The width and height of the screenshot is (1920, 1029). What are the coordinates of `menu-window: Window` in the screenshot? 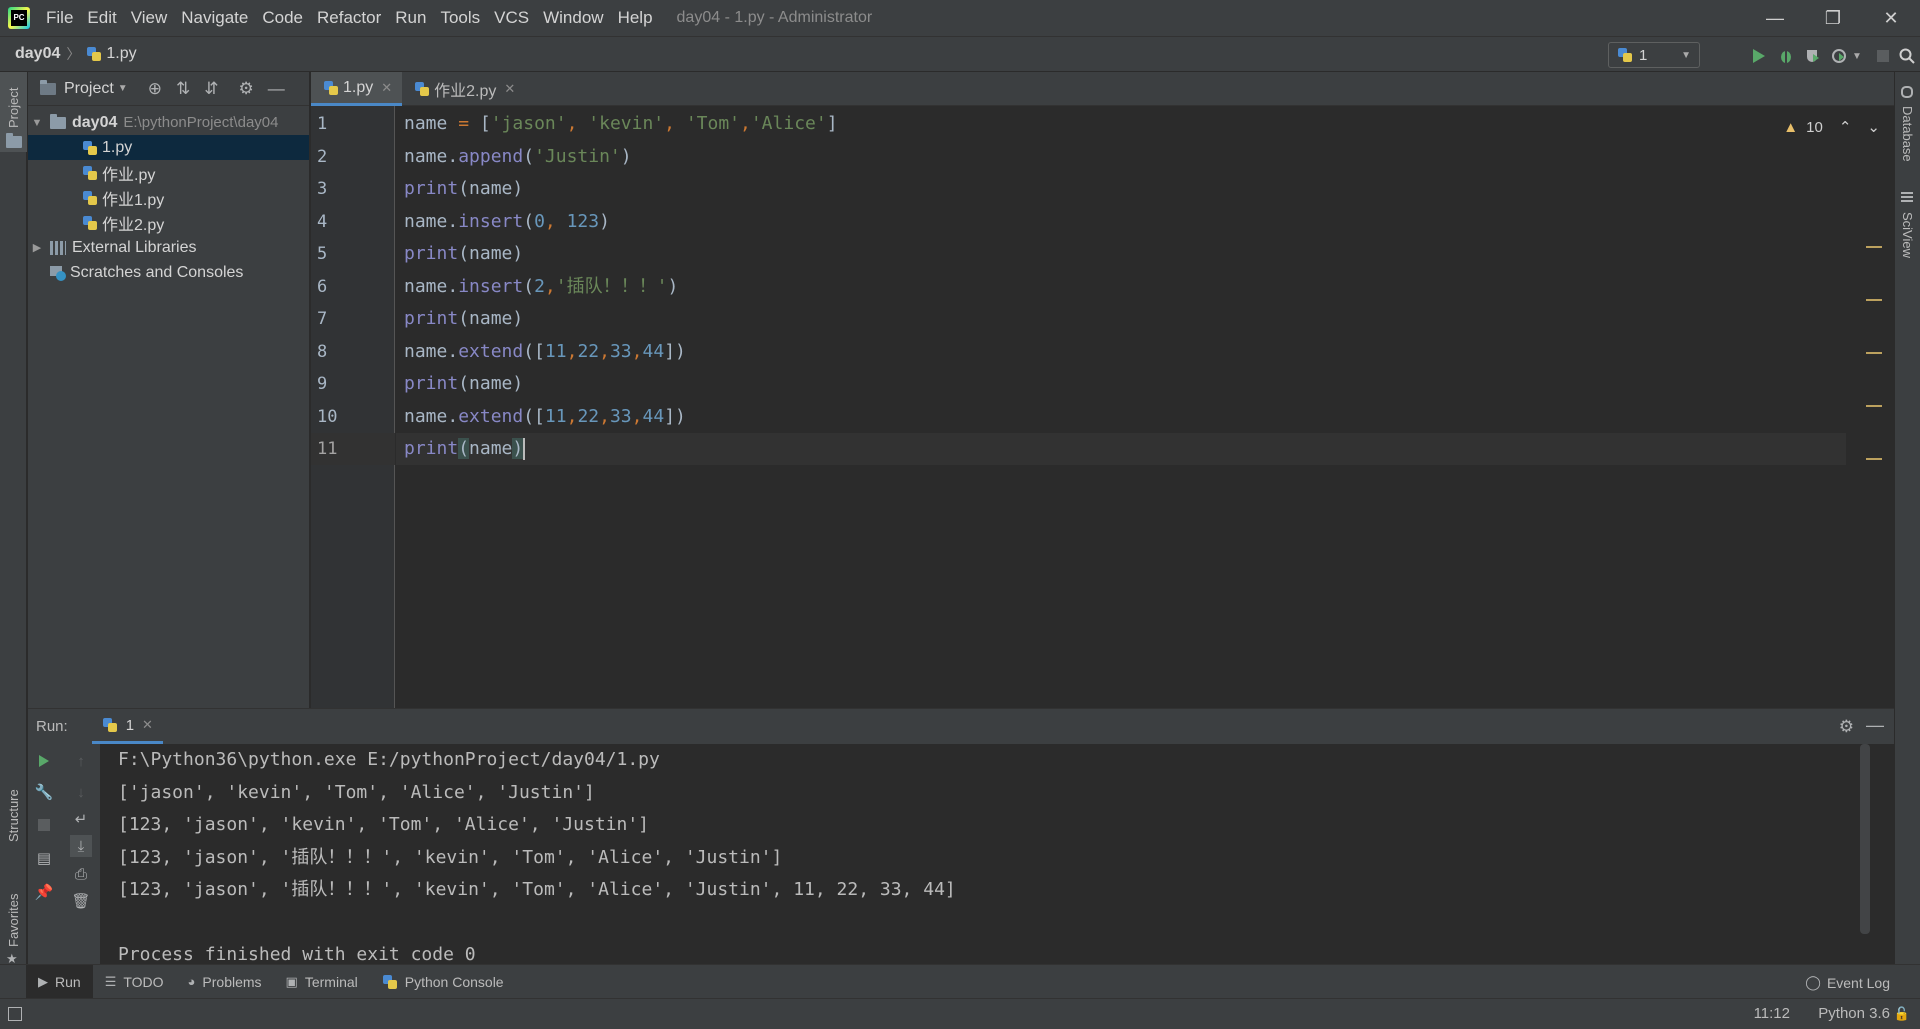 It's located at (574, 18).